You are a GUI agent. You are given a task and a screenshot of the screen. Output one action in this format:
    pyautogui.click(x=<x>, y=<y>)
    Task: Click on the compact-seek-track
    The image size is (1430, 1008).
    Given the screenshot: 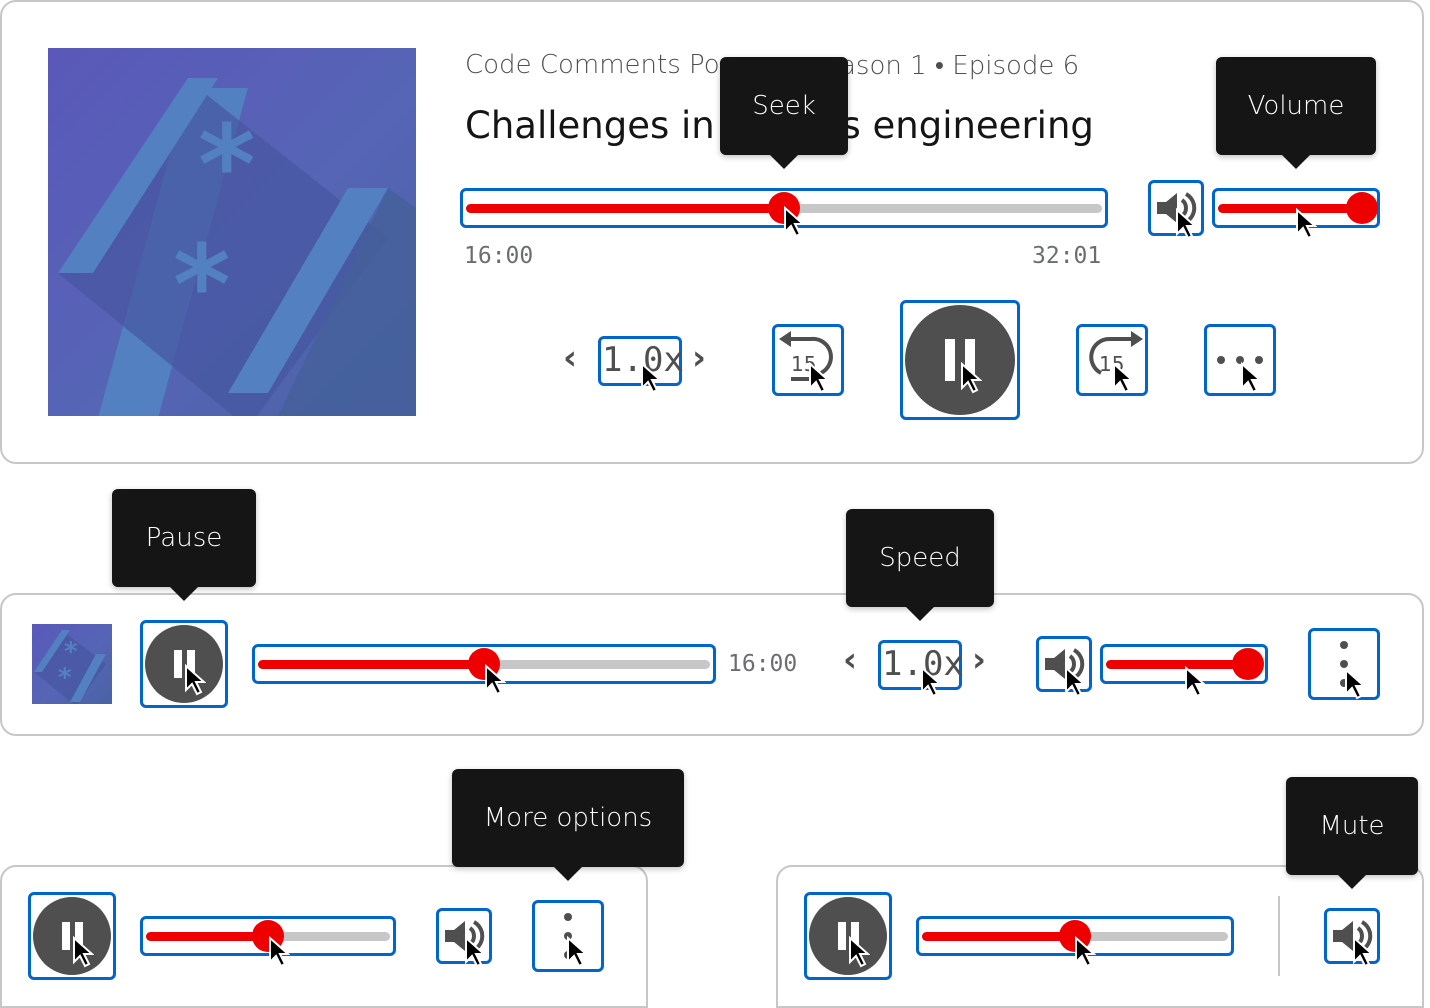 What is the action you would take?
    pyautogui.click(x=484, y=664)
    